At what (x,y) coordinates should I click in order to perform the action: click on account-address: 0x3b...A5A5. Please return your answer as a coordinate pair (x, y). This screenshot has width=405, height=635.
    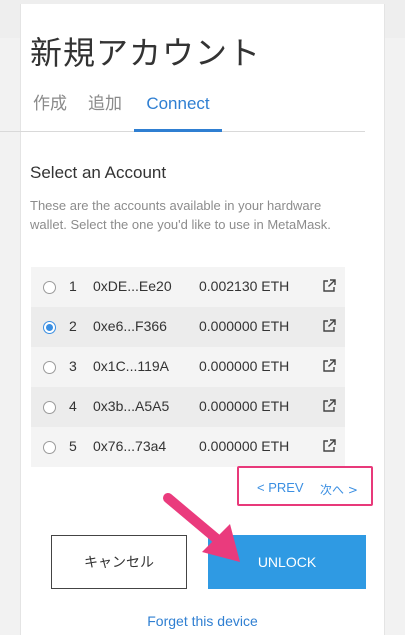
    Looking at the image, I should click on (131, 406).